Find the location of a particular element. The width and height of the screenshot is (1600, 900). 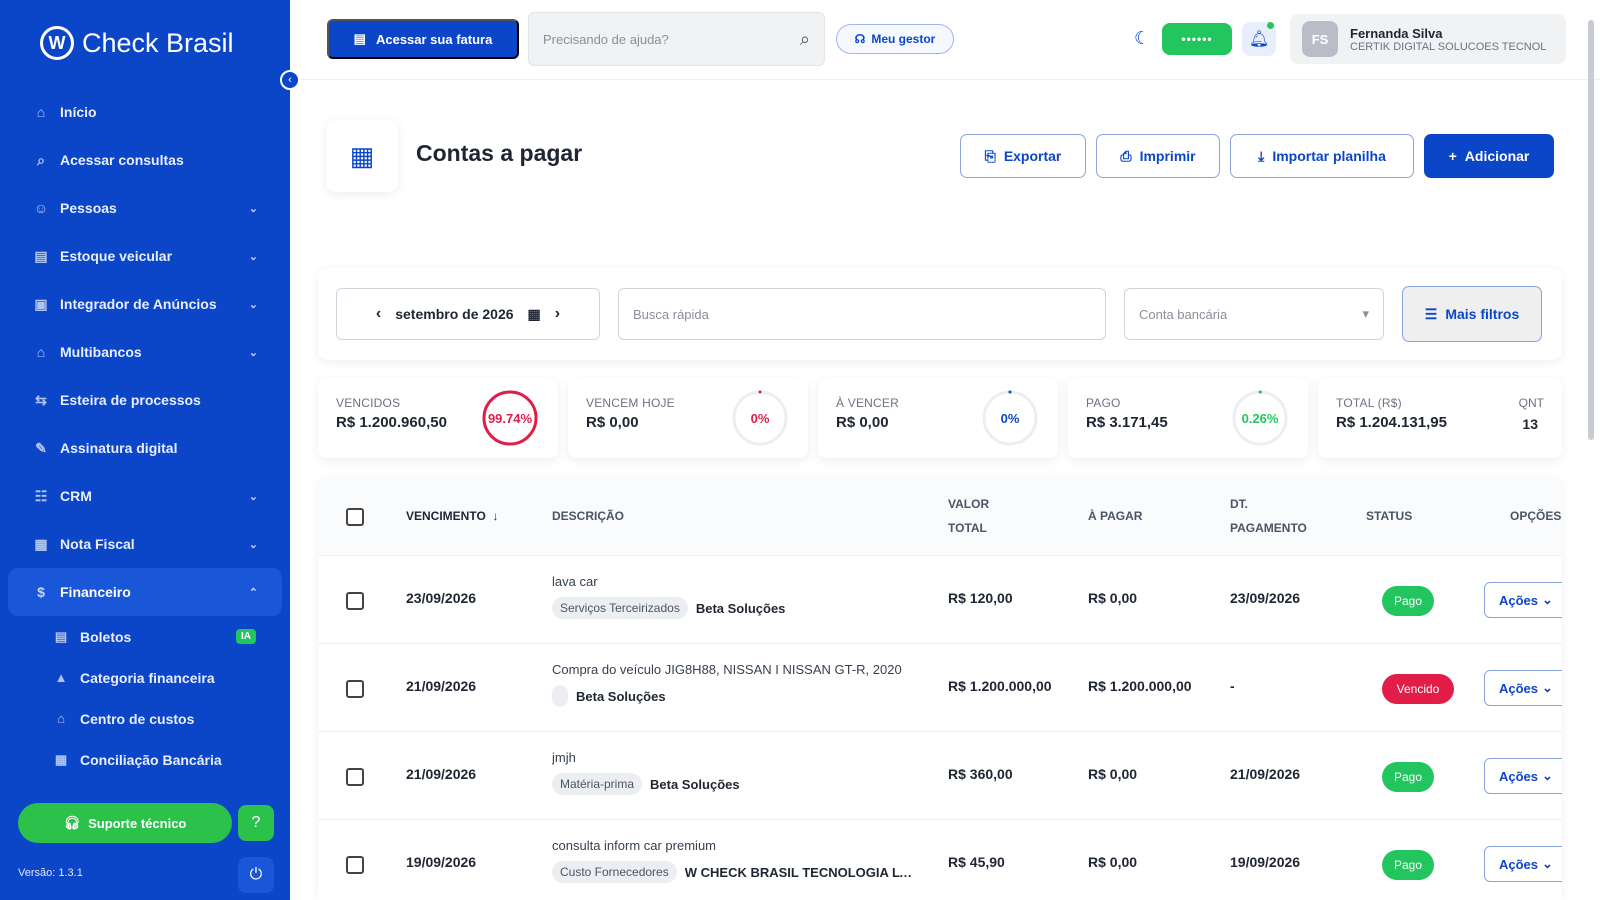

row-valor-total: R$ 45,90 is located at coordinates (976, 862).